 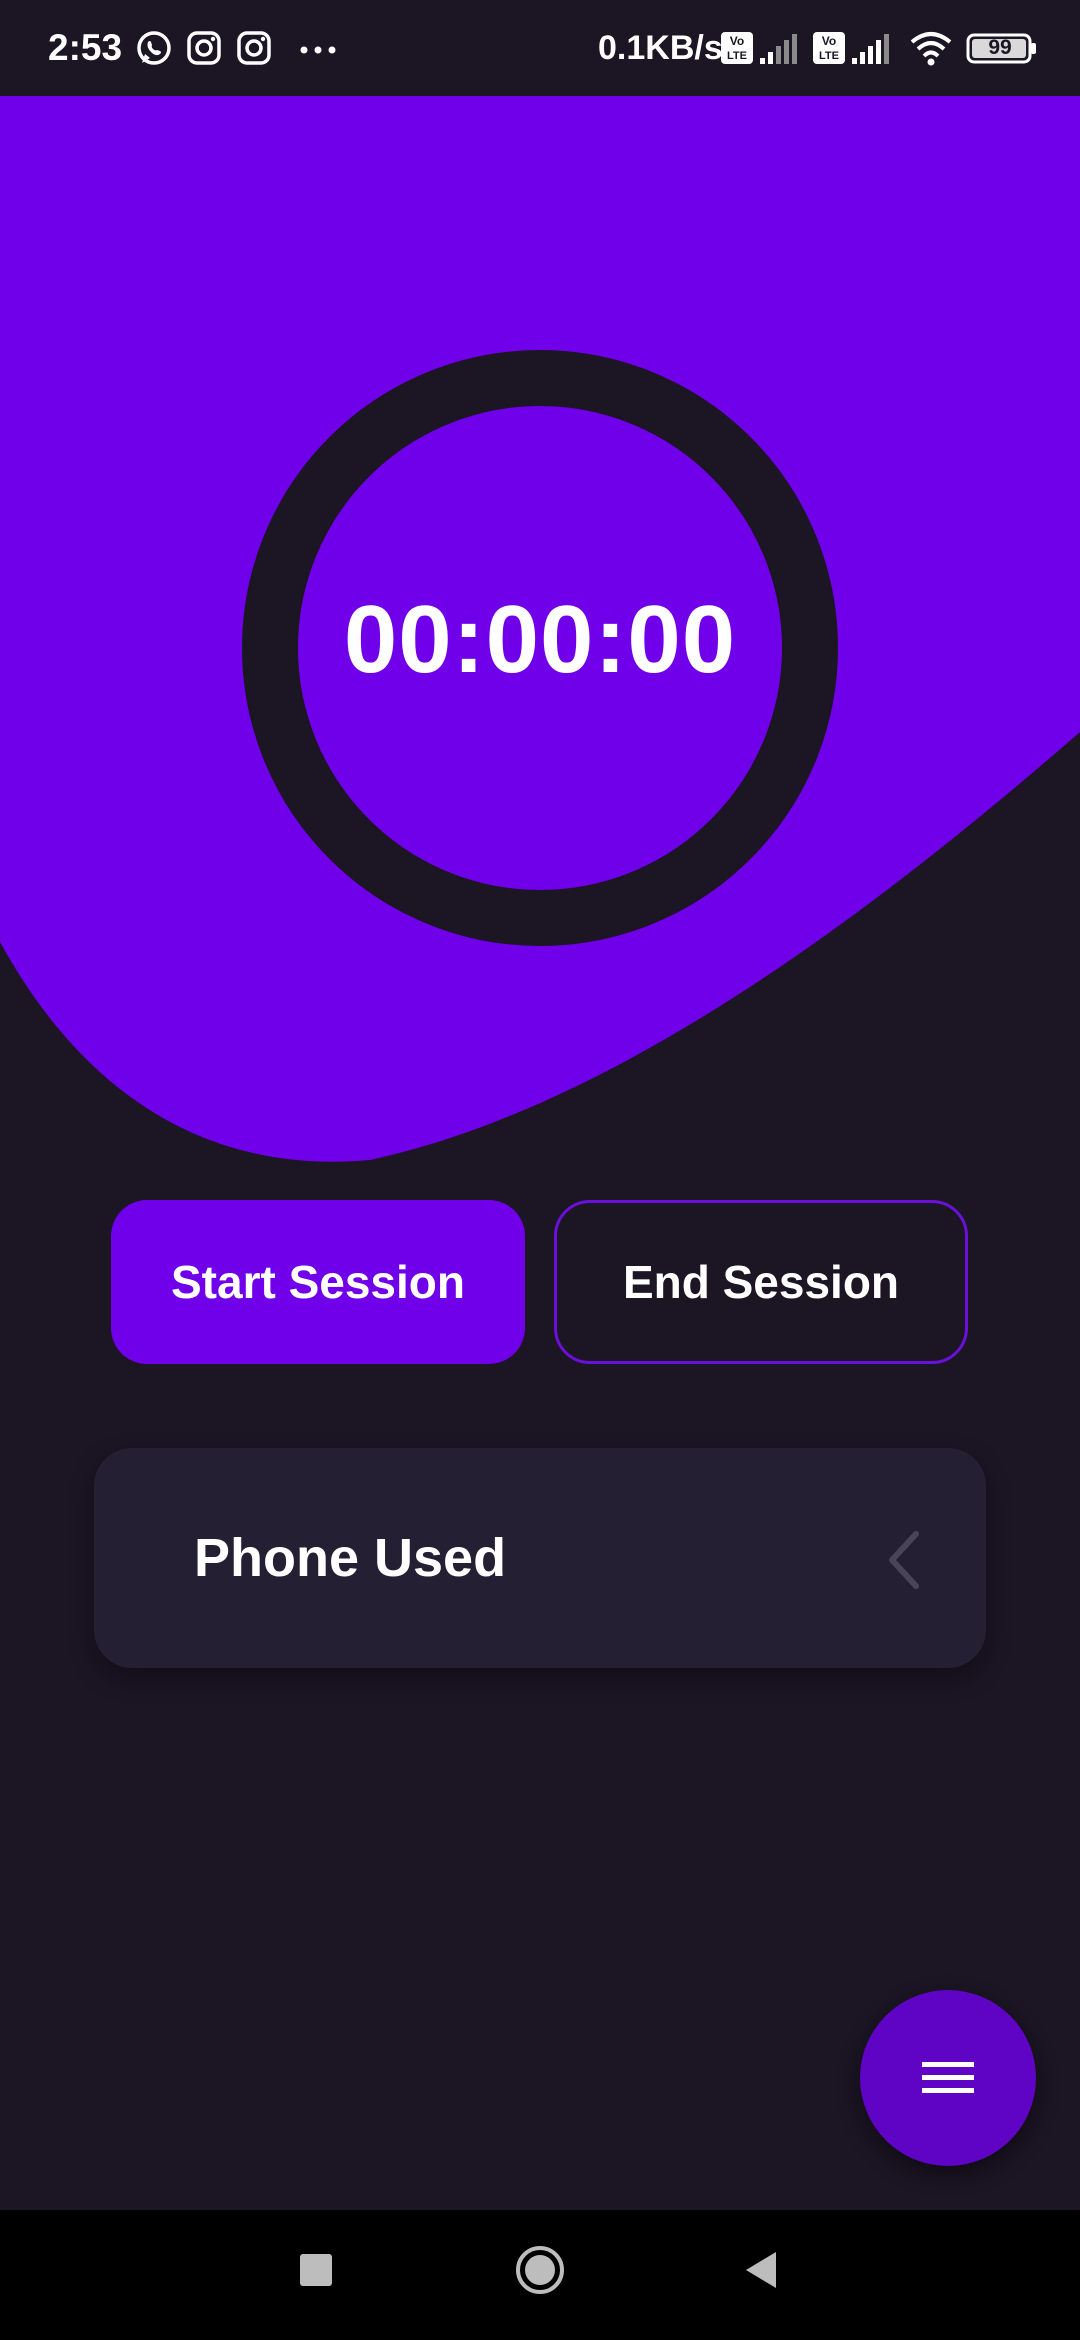 I want to click on system-nav-bar, so click(x=540, y=2275).